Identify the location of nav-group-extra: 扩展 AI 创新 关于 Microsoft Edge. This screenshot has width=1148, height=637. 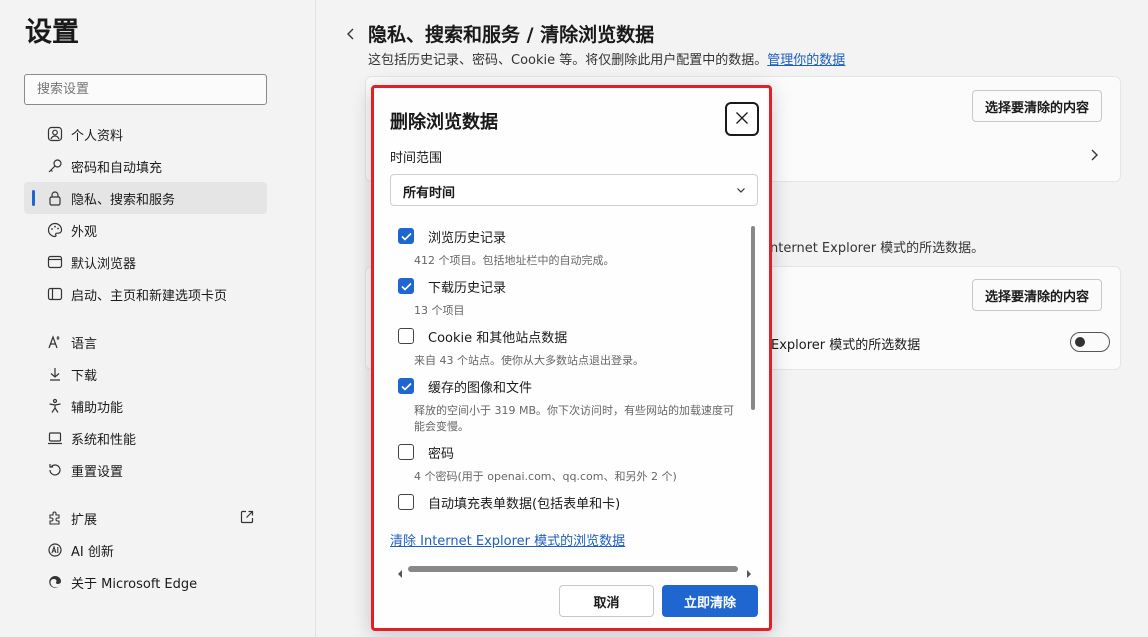
(145, 550).